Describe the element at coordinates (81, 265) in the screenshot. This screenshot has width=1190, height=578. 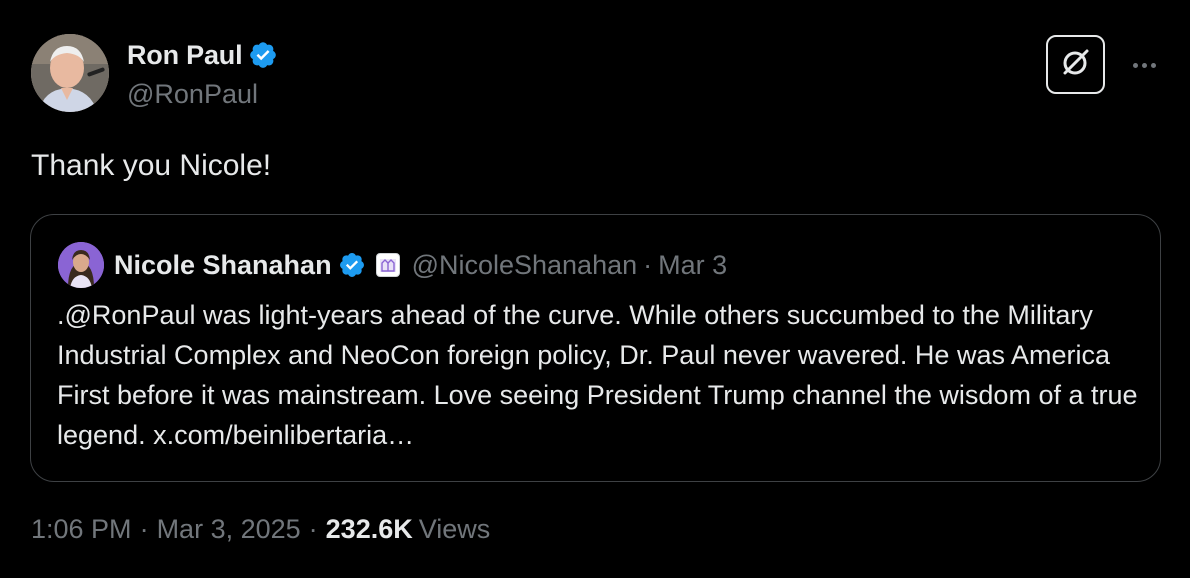
I see `quote-author-avatar` at that location.